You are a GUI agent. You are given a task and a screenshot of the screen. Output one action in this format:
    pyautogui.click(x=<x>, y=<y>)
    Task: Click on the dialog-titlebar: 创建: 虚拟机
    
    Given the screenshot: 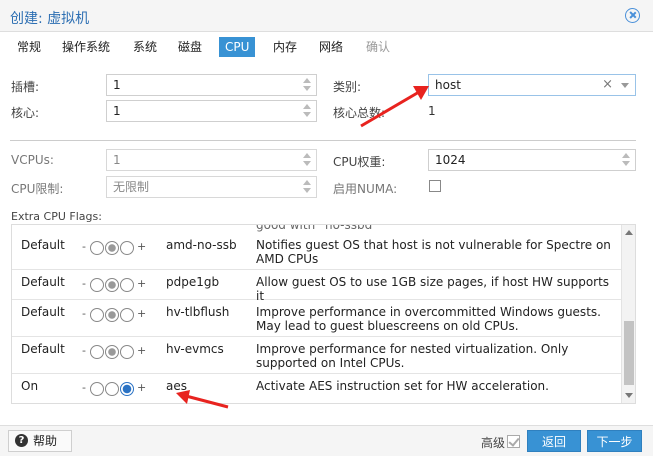 What is the action you would take?
    pyautogui.click(x=326, y=16)
    